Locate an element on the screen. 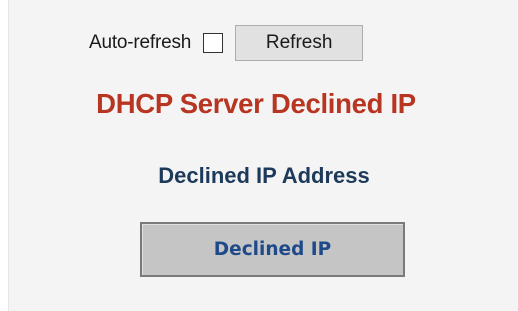 The width and height of the screenshot is (518, 311). auto-refresh-label: Auto-refresh is located at coordinates (140, 42).